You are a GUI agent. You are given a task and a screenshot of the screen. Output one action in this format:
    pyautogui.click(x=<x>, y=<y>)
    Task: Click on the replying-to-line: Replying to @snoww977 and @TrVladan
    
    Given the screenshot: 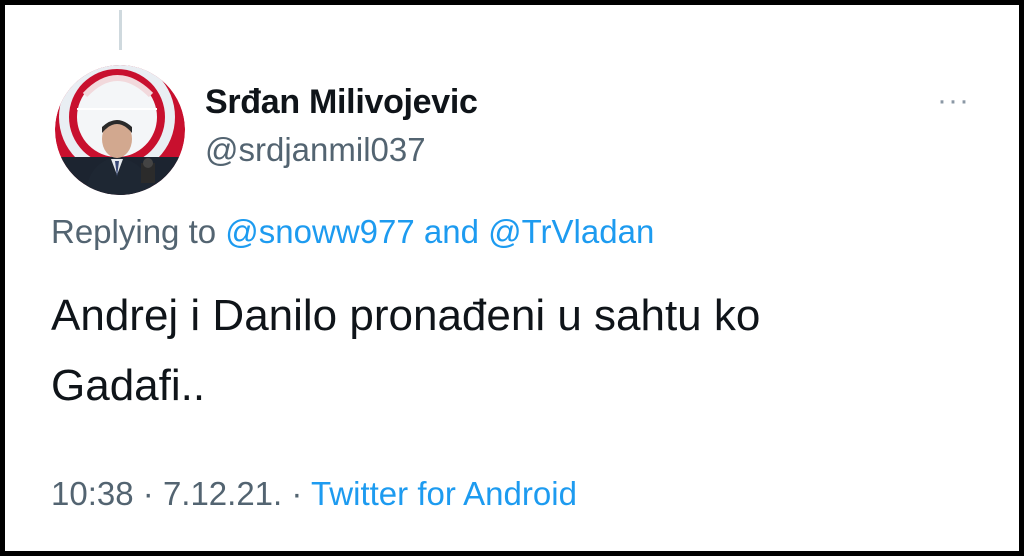 What is the action you would take?
    pyautogui.click(x=352, y=232)
    